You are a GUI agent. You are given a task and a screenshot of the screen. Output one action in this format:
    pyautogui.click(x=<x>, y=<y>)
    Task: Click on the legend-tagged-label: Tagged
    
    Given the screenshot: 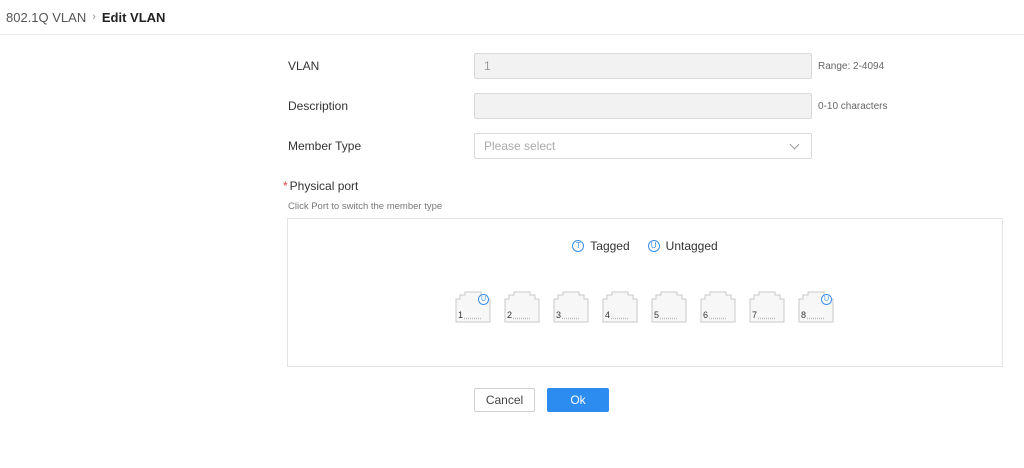 What is the action you would take?
    pyautogui.click(x=610, y=246)
    